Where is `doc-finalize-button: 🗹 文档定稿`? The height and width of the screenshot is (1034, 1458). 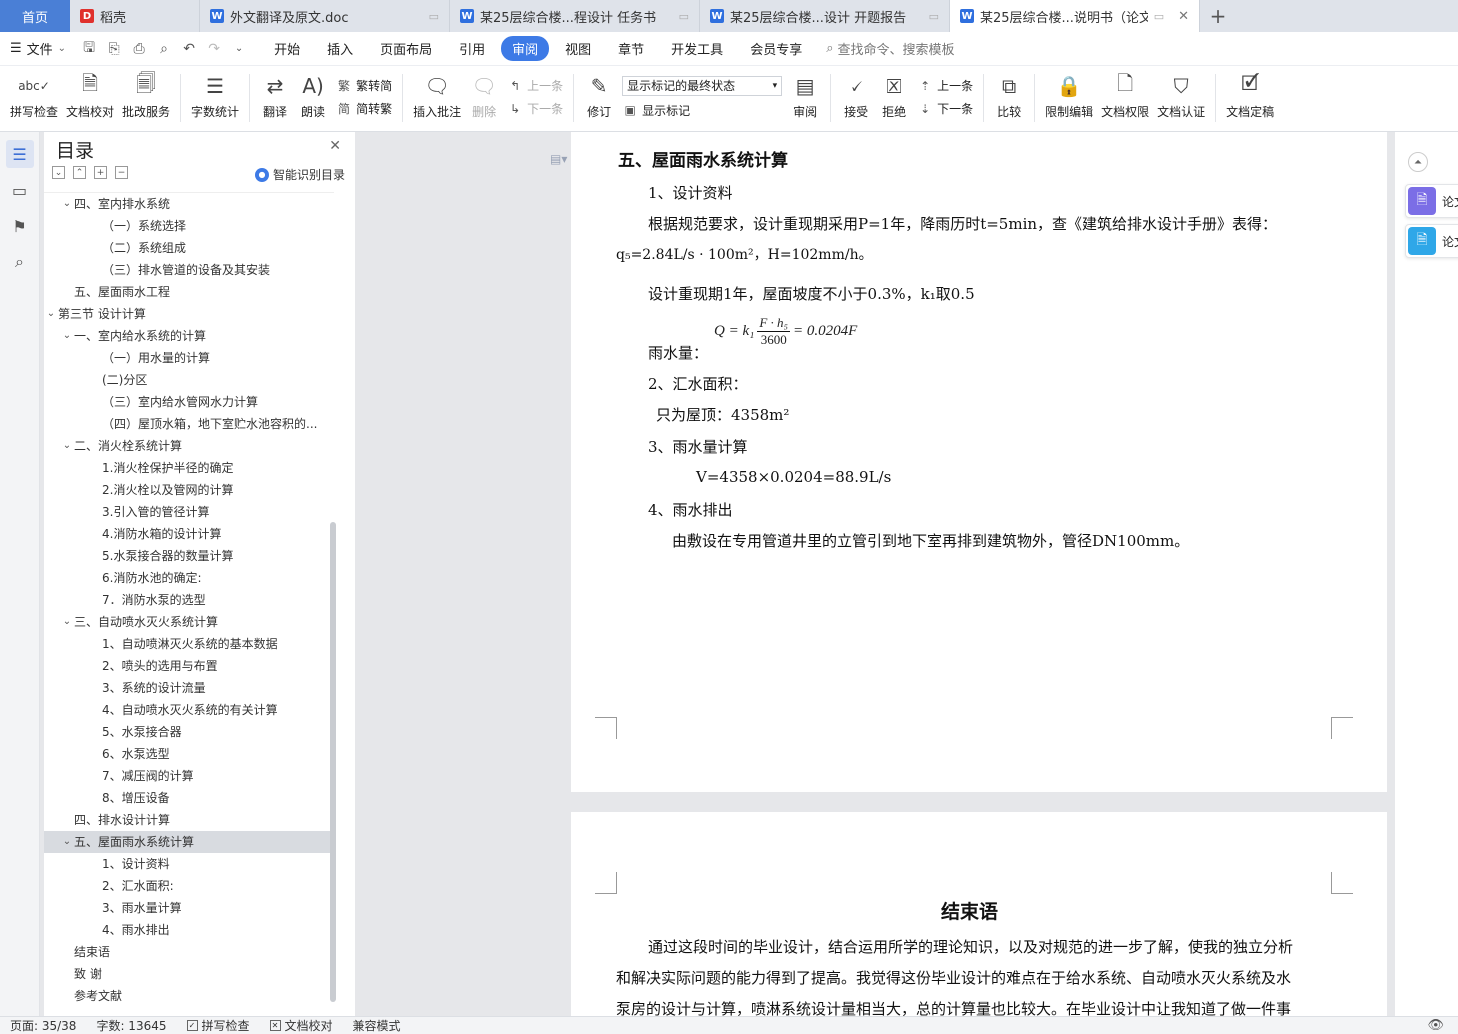 doc-finalize-button: 🗹 文档定稿 is located at coordinates (1250, 98).